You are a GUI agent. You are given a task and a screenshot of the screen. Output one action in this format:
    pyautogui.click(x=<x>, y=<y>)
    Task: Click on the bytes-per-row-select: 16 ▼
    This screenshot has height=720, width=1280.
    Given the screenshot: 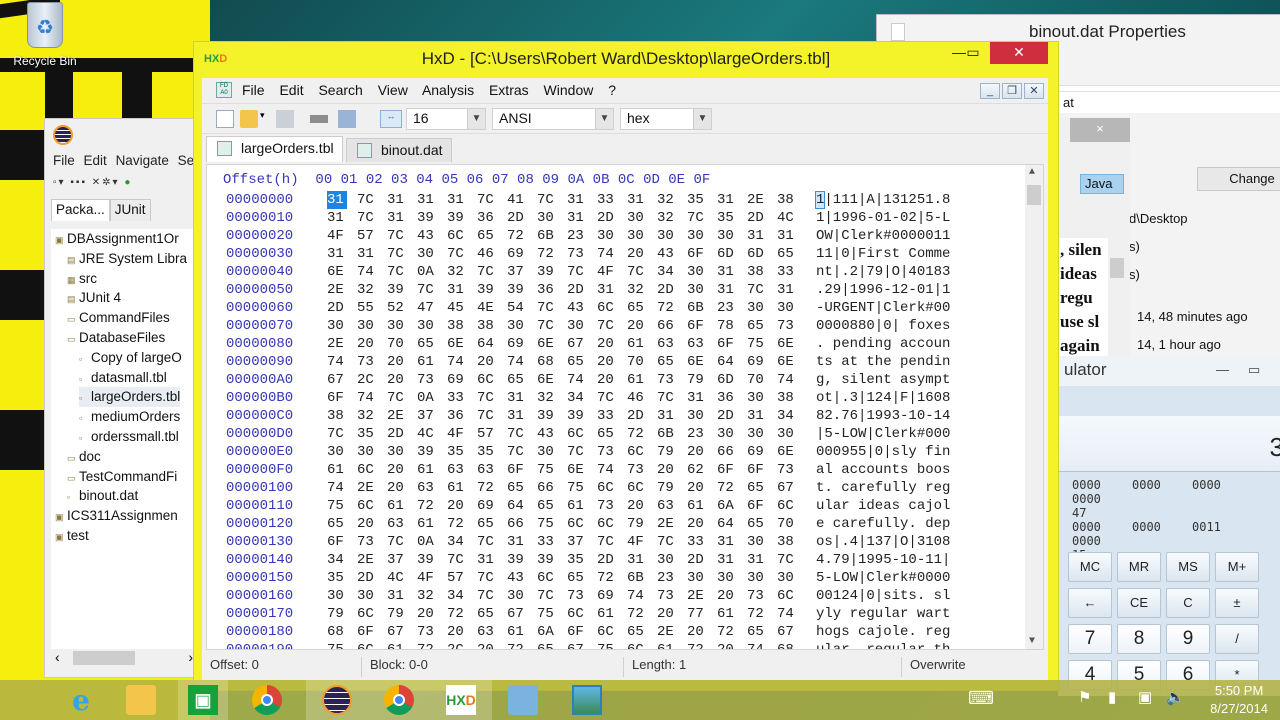 What is the action you would take?
    pyautogui.click(x=446, y=119)
    